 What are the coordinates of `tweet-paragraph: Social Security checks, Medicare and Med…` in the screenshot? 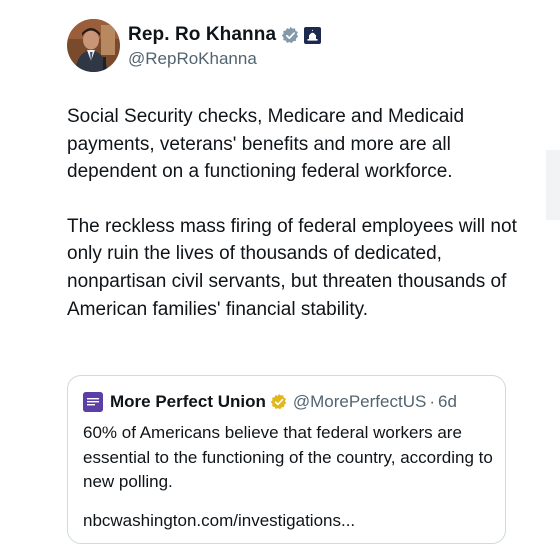 It's located at (266, 144).